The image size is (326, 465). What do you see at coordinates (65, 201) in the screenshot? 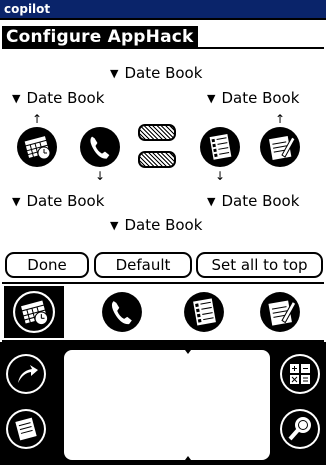
I see `dropdown-lower-left-label: Date Book` at bounding box center [65, 201].